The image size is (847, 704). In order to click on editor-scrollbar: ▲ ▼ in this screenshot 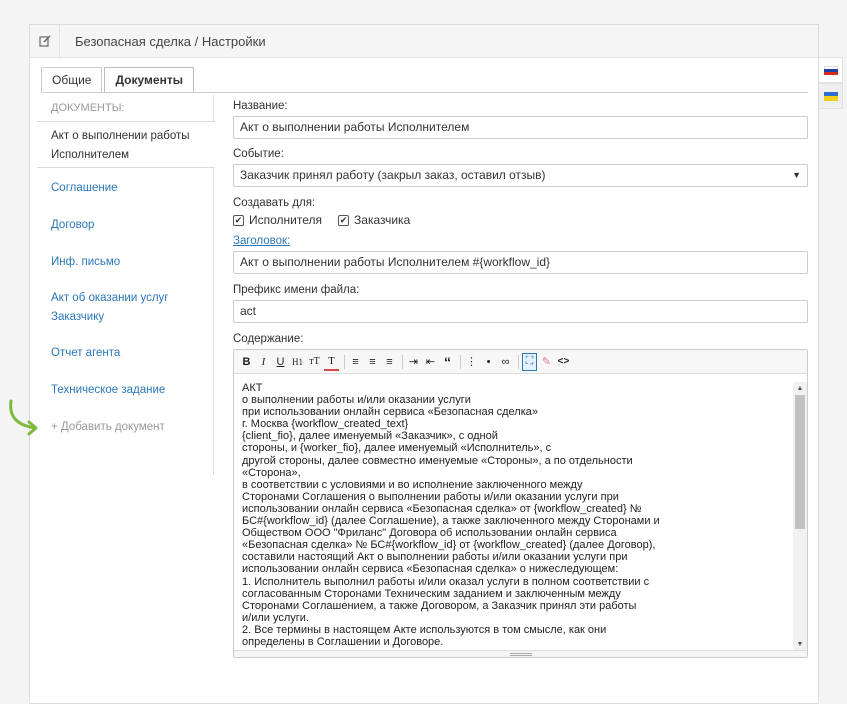, I will do `click(800, 516)`.